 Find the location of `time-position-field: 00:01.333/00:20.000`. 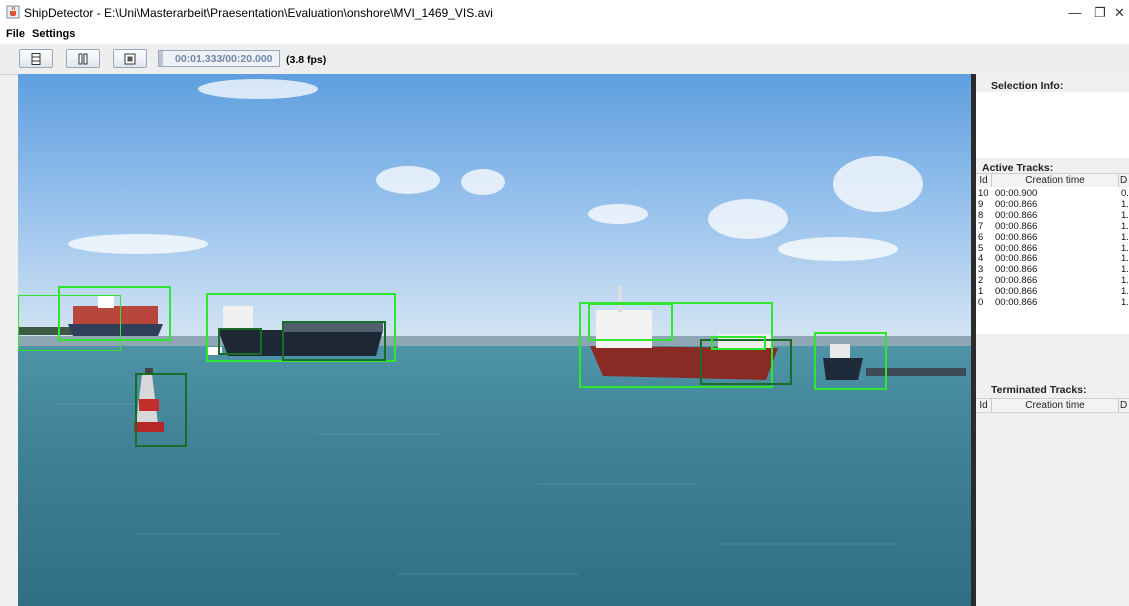

time-position-field: 00:01.333/00:20.000 is located at coordinates (219, 58).